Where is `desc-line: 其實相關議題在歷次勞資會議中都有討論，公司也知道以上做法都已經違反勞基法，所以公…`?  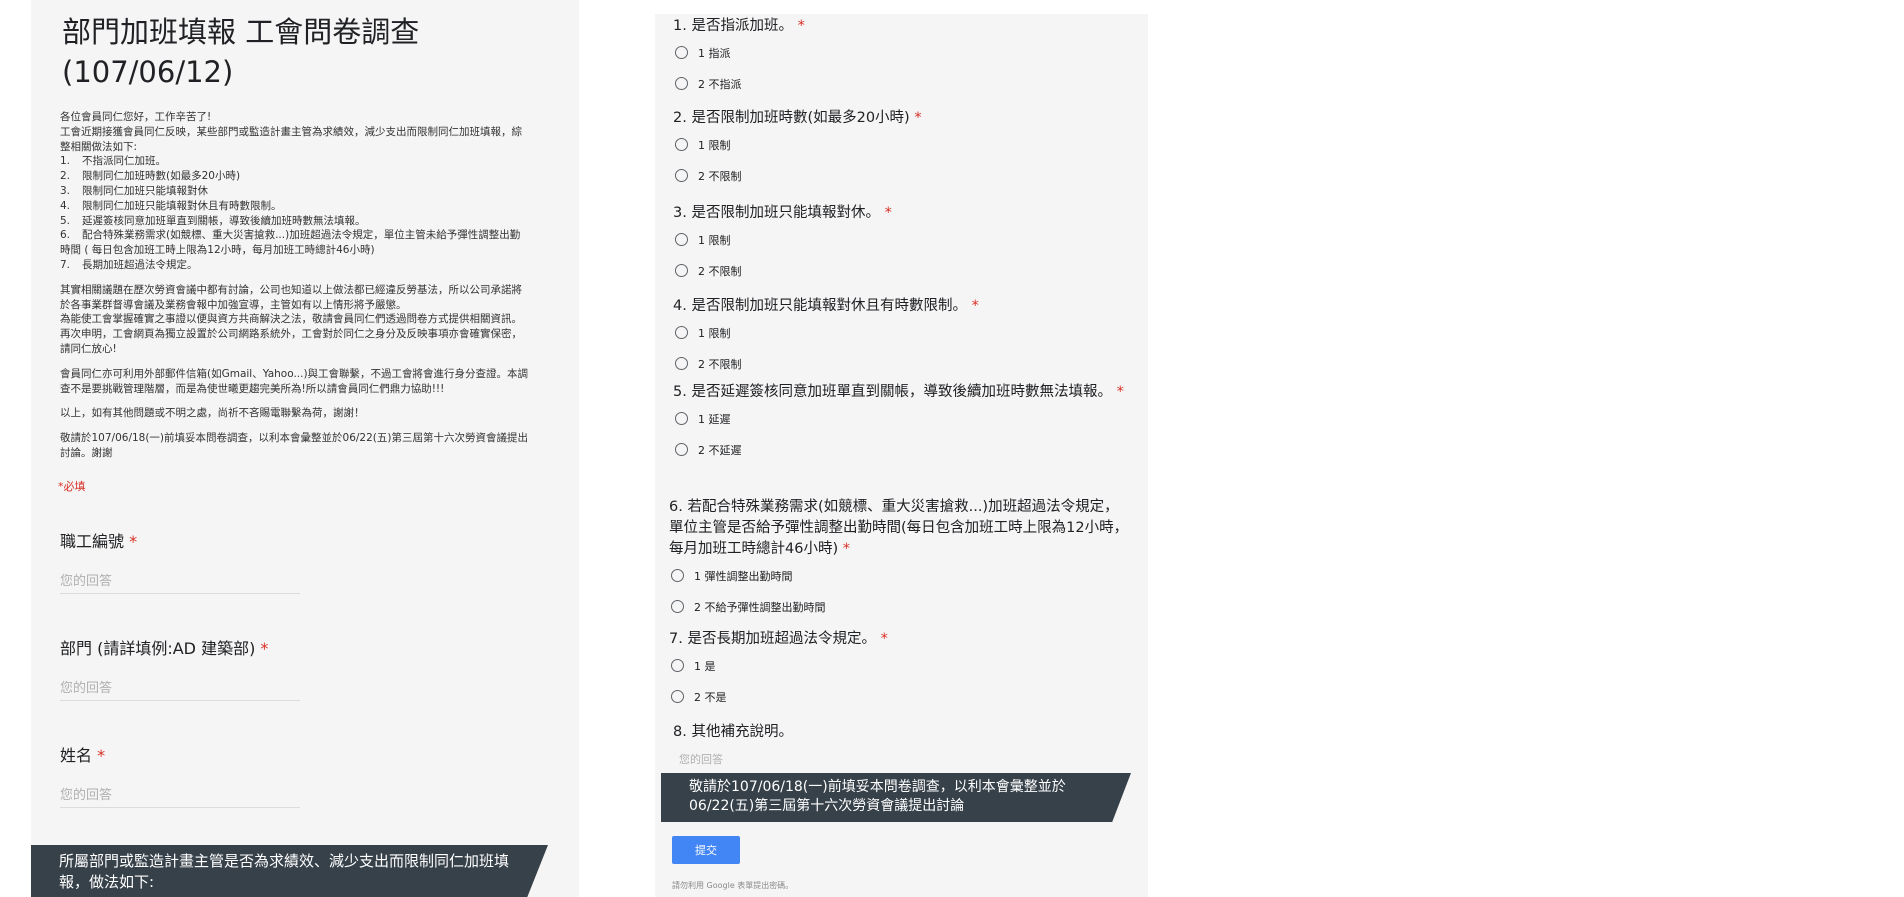 desc-line: 其實相關議題在歷次勞資會議中都有討論，公司也知道以上做法都已經違反勞基法，所以公… is located at coordinates (291, 289).